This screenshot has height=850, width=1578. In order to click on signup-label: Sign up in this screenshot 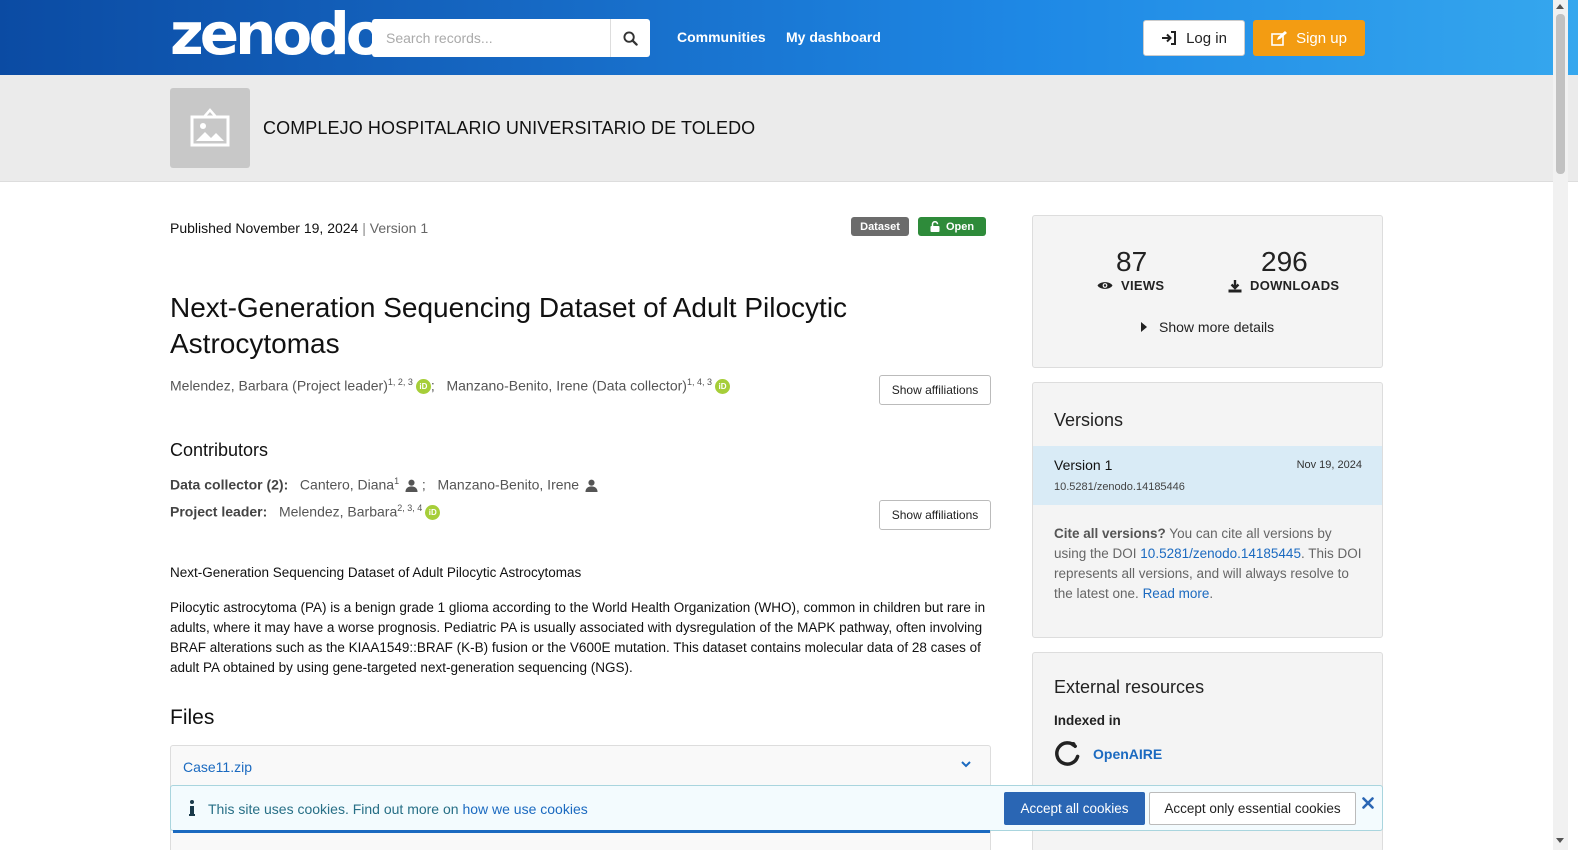, I will do `click(1321, 38)`.